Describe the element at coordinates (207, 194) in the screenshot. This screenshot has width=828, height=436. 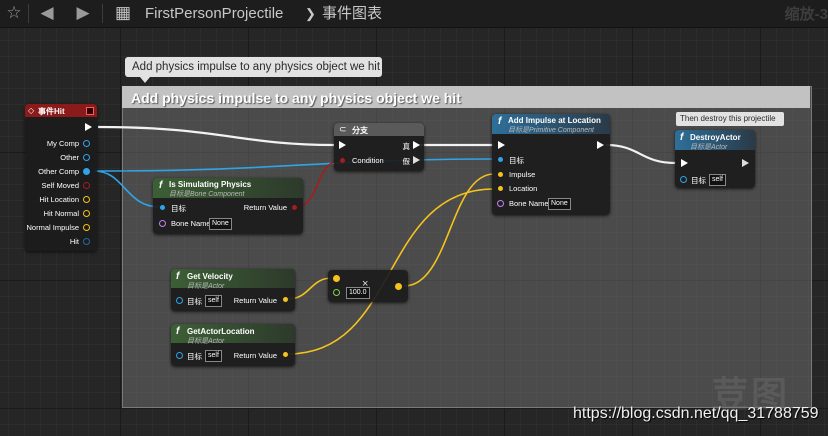
I see `node-subtitle: 目标是Bone Component` at that location.